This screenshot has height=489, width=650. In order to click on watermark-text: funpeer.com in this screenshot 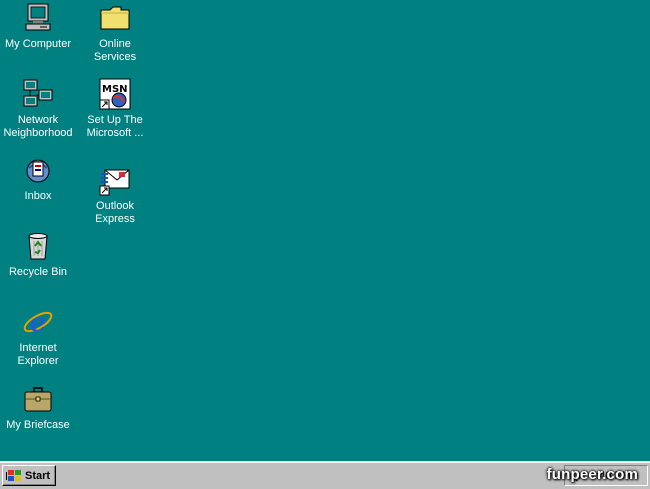, I will do `click(592, 474)`.